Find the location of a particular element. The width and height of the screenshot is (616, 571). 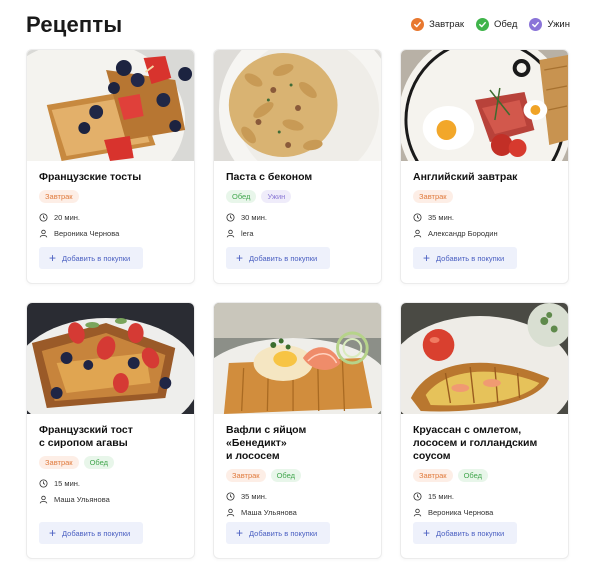

legend-label: Ужин is located at coordinates (558, 24).